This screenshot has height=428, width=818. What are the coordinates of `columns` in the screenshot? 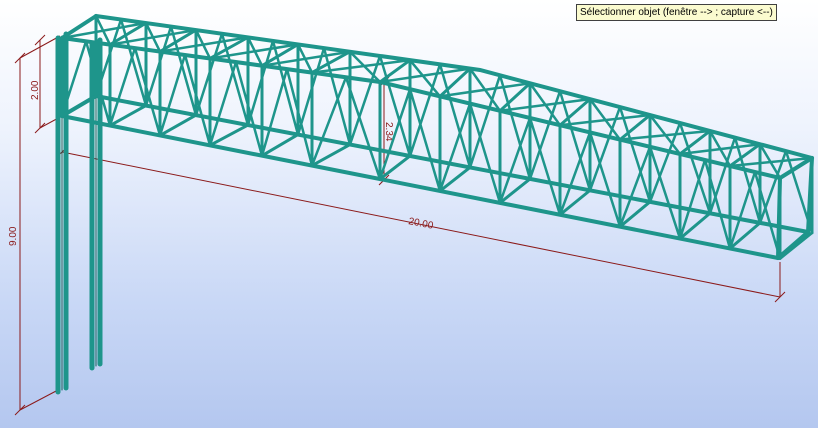 It's located at (79, 213).